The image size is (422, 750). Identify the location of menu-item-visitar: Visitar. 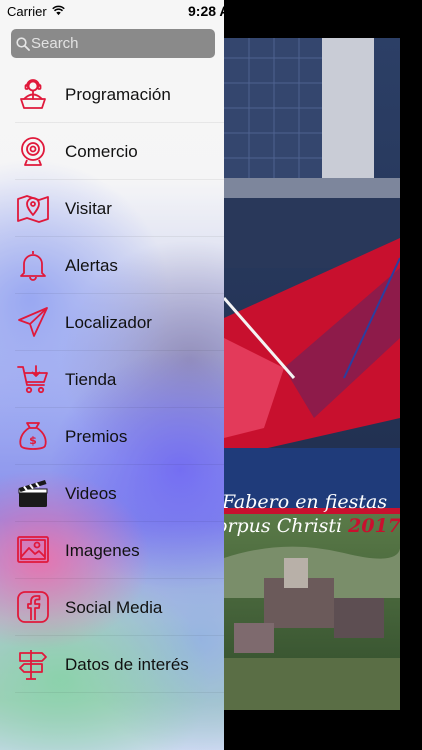
(112, 208).